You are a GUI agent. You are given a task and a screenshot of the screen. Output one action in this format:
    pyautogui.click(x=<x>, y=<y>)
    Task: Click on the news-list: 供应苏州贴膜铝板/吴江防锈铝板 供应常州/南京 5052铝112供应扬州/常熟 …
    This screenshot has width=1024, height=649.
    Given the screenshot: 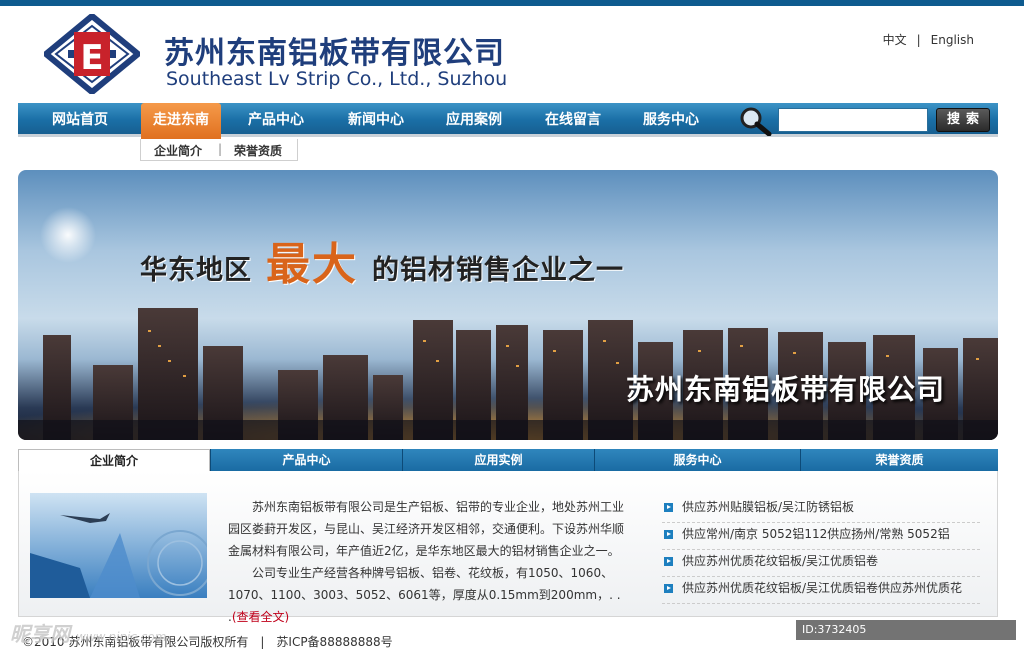 What is the action you would take?
    pyautogui.click(x=821, y=550)
    